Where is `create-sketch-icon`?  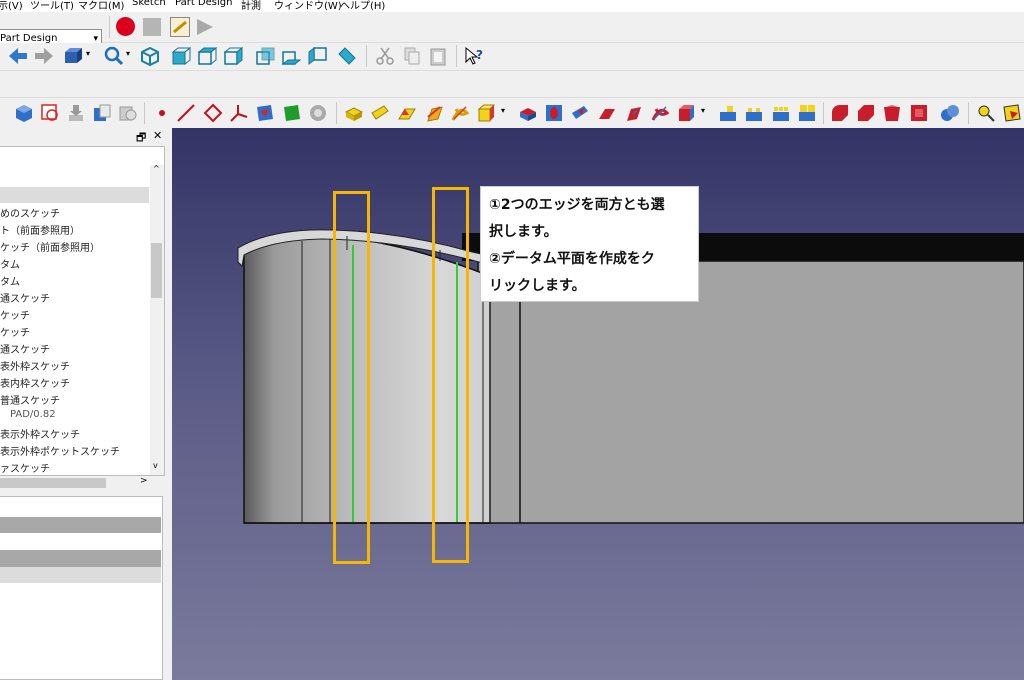
create-sketch-icon is located at coordinates (50, 113).